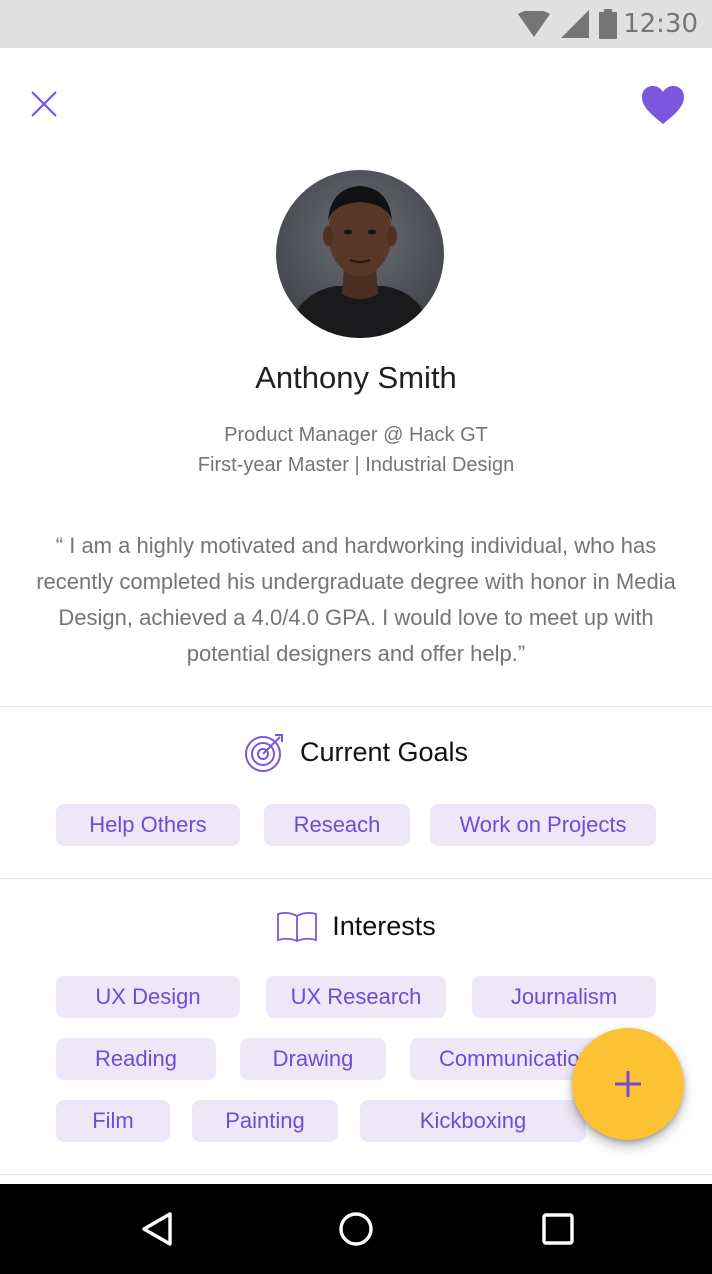  I want to click on status-bar: 12:30, so click(356, 24).